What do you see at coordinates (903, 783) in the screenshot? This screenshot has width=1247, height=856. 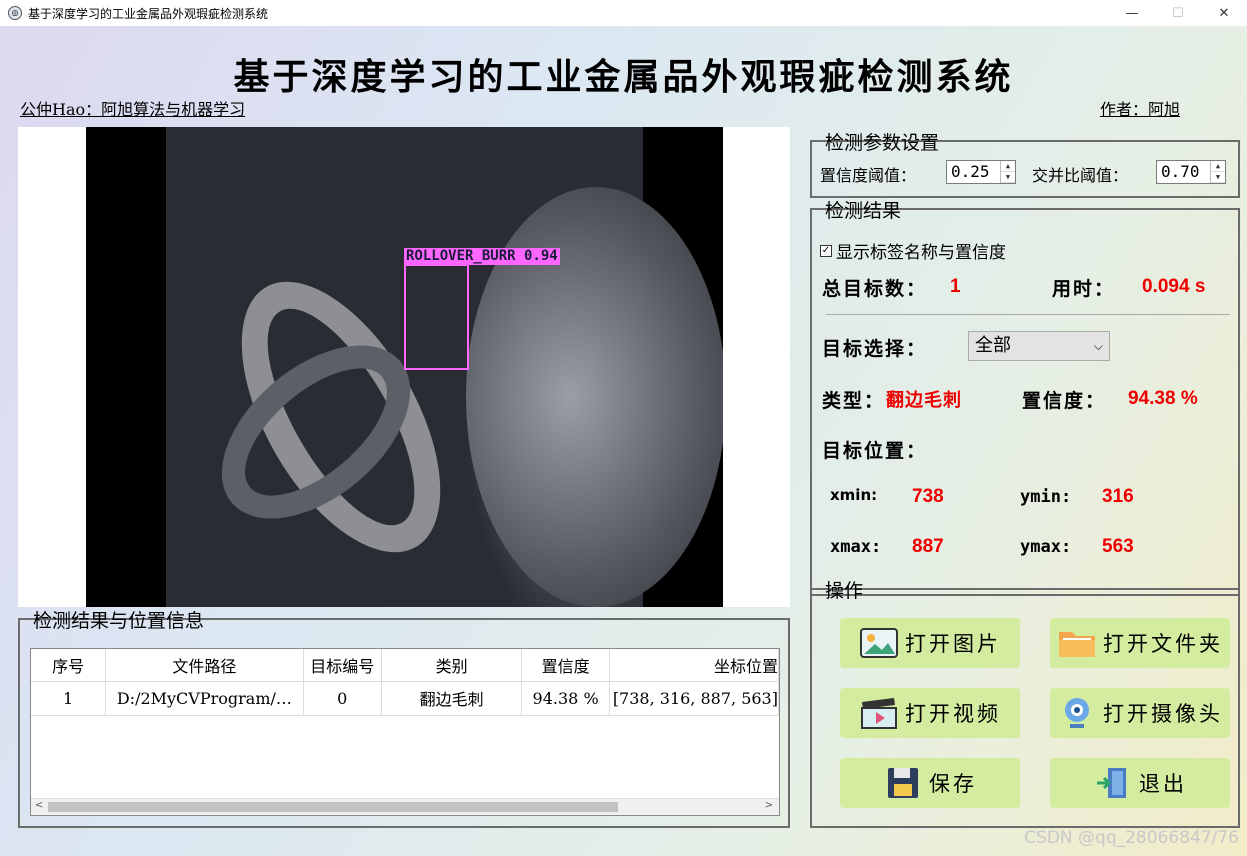 I see `floppy-save-icon` at bounding box center [903, 783].